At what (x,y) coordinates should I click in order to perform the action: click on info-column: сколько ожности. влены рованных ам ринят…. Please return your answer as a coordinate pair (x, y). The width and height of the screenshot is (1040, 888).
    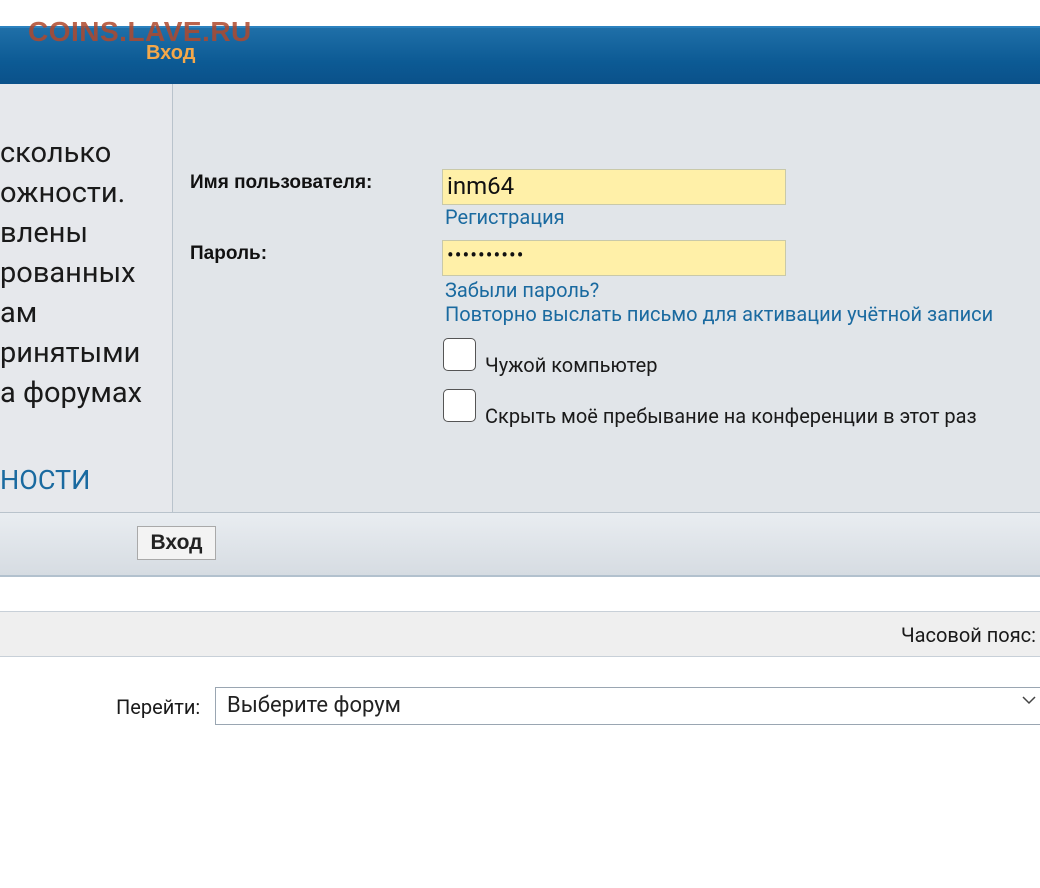
    Looking at the image, I should click on (86, 298).